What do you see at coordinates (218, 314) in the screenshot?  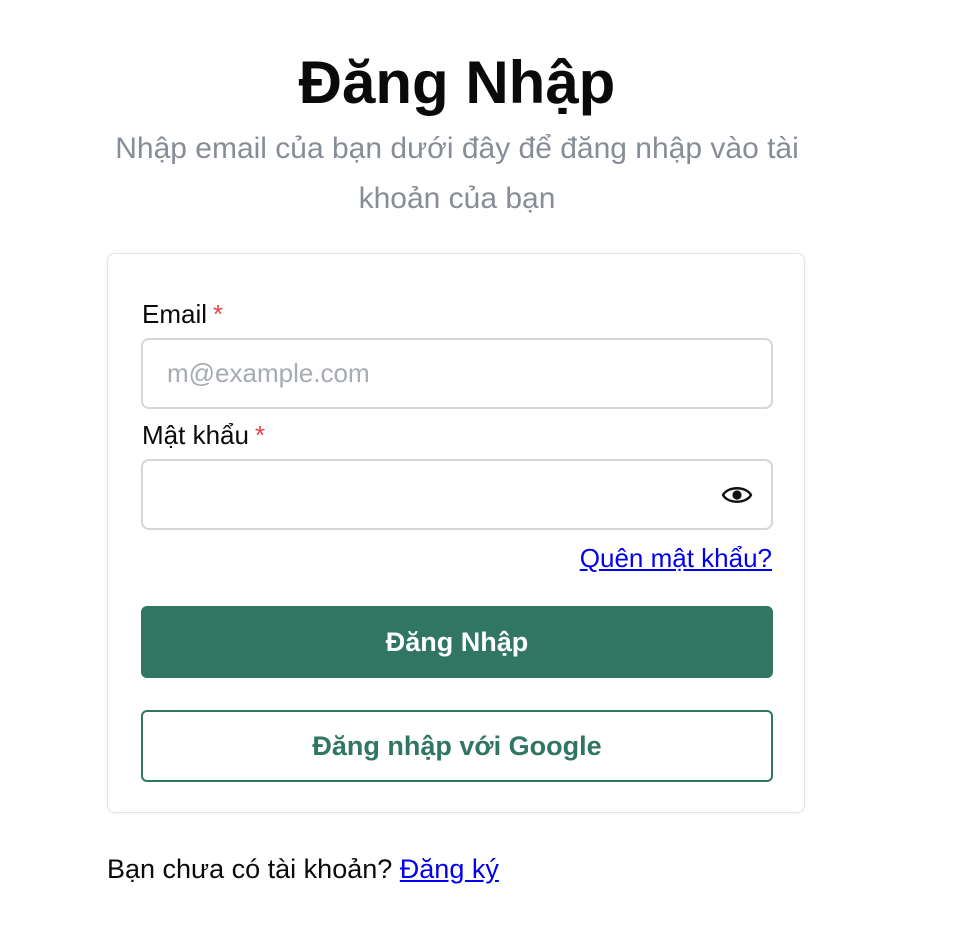 I see `email-required-mark: *` at bounding box center [218, 314].